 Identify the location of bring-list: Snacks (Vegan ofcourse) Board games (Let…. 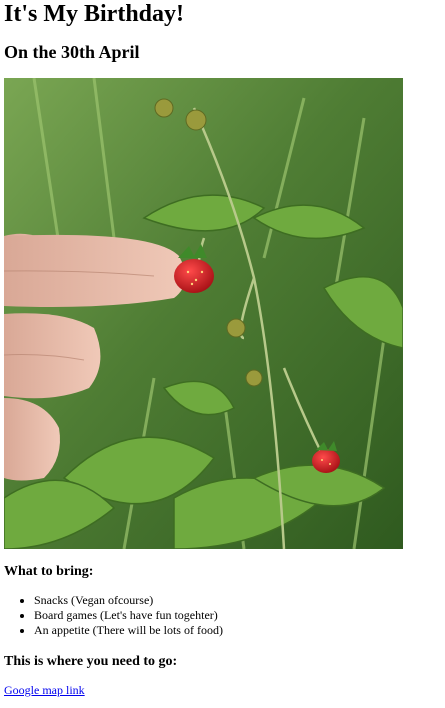
(113, 615).